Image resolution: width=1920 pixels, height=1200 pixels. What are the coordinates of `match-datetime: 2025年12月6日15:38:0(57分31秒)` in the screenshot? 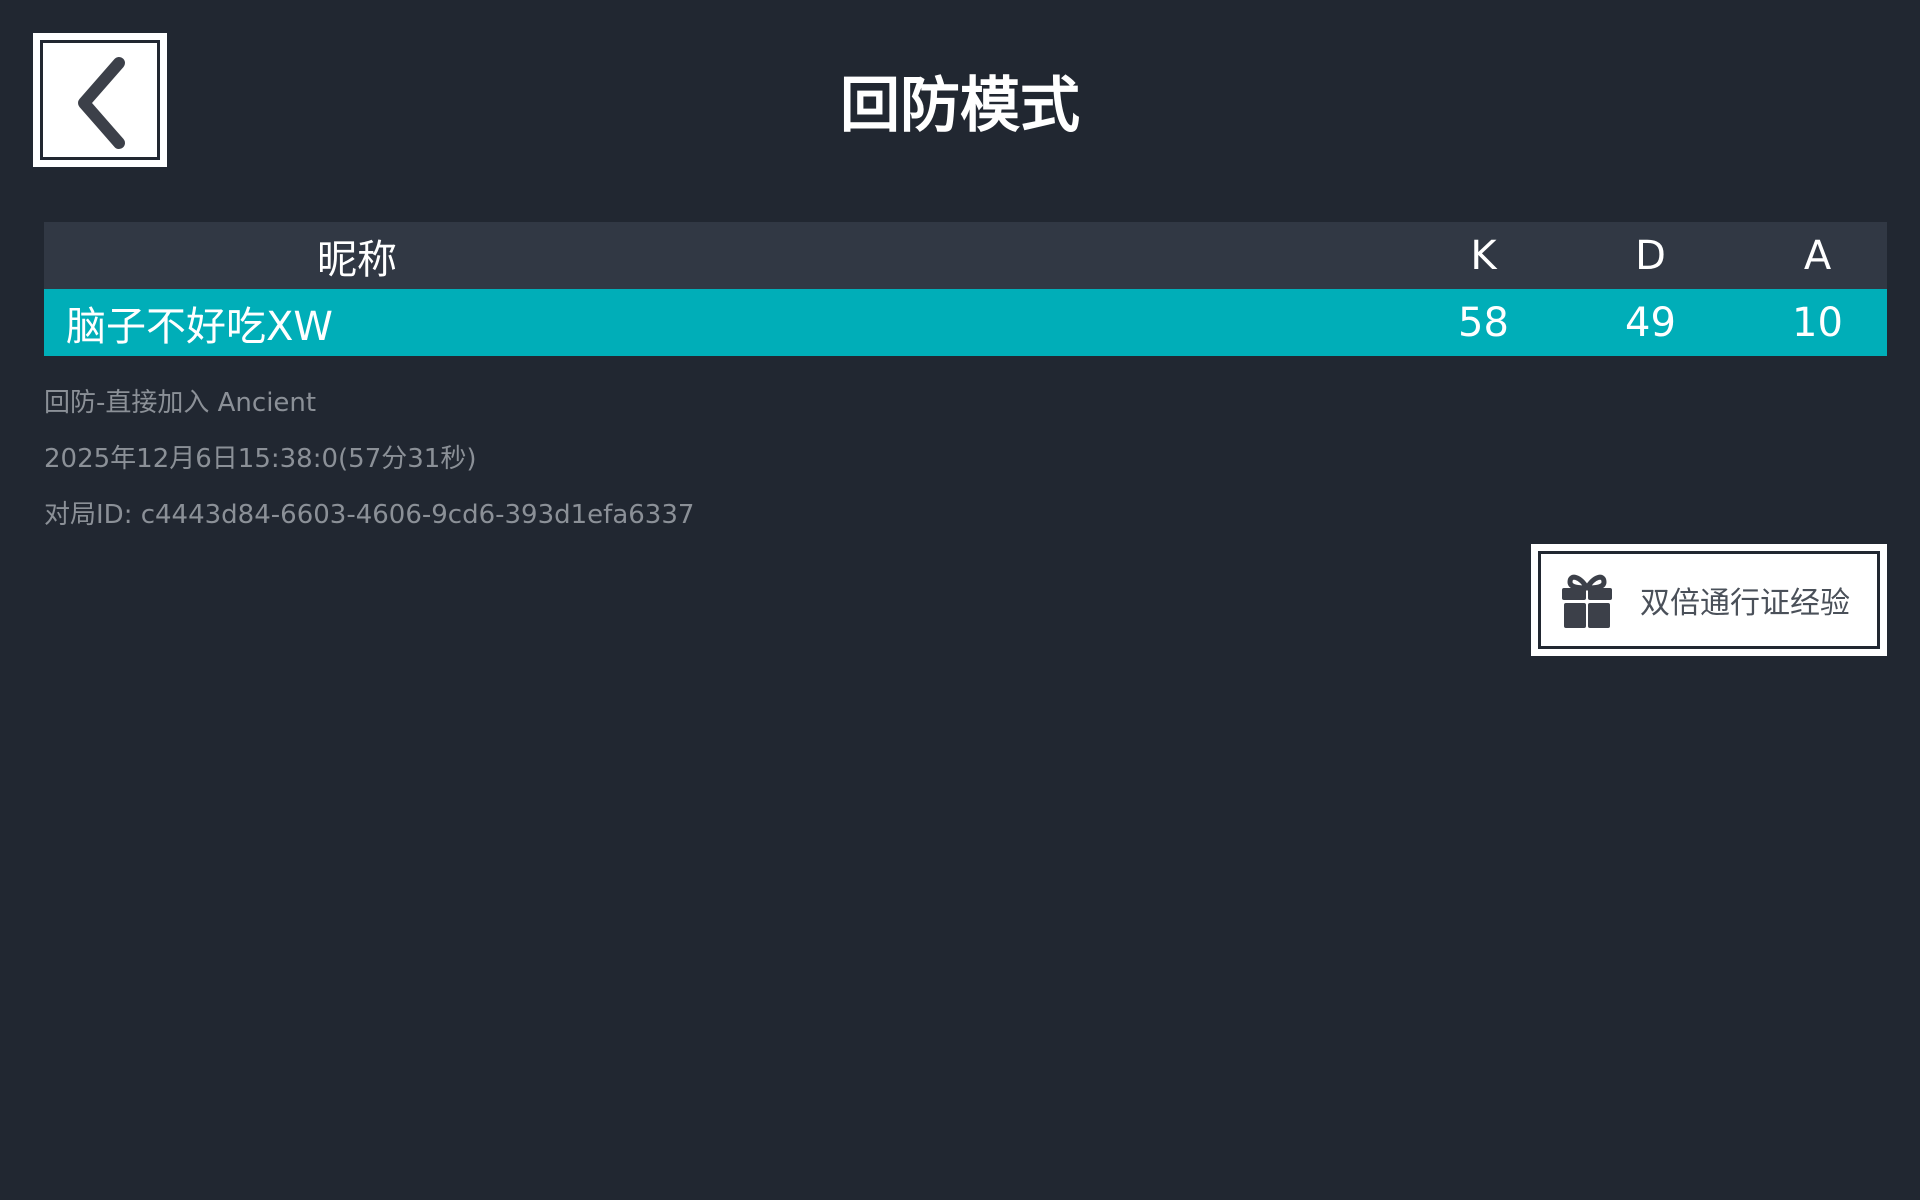 It's located at (260, 459).